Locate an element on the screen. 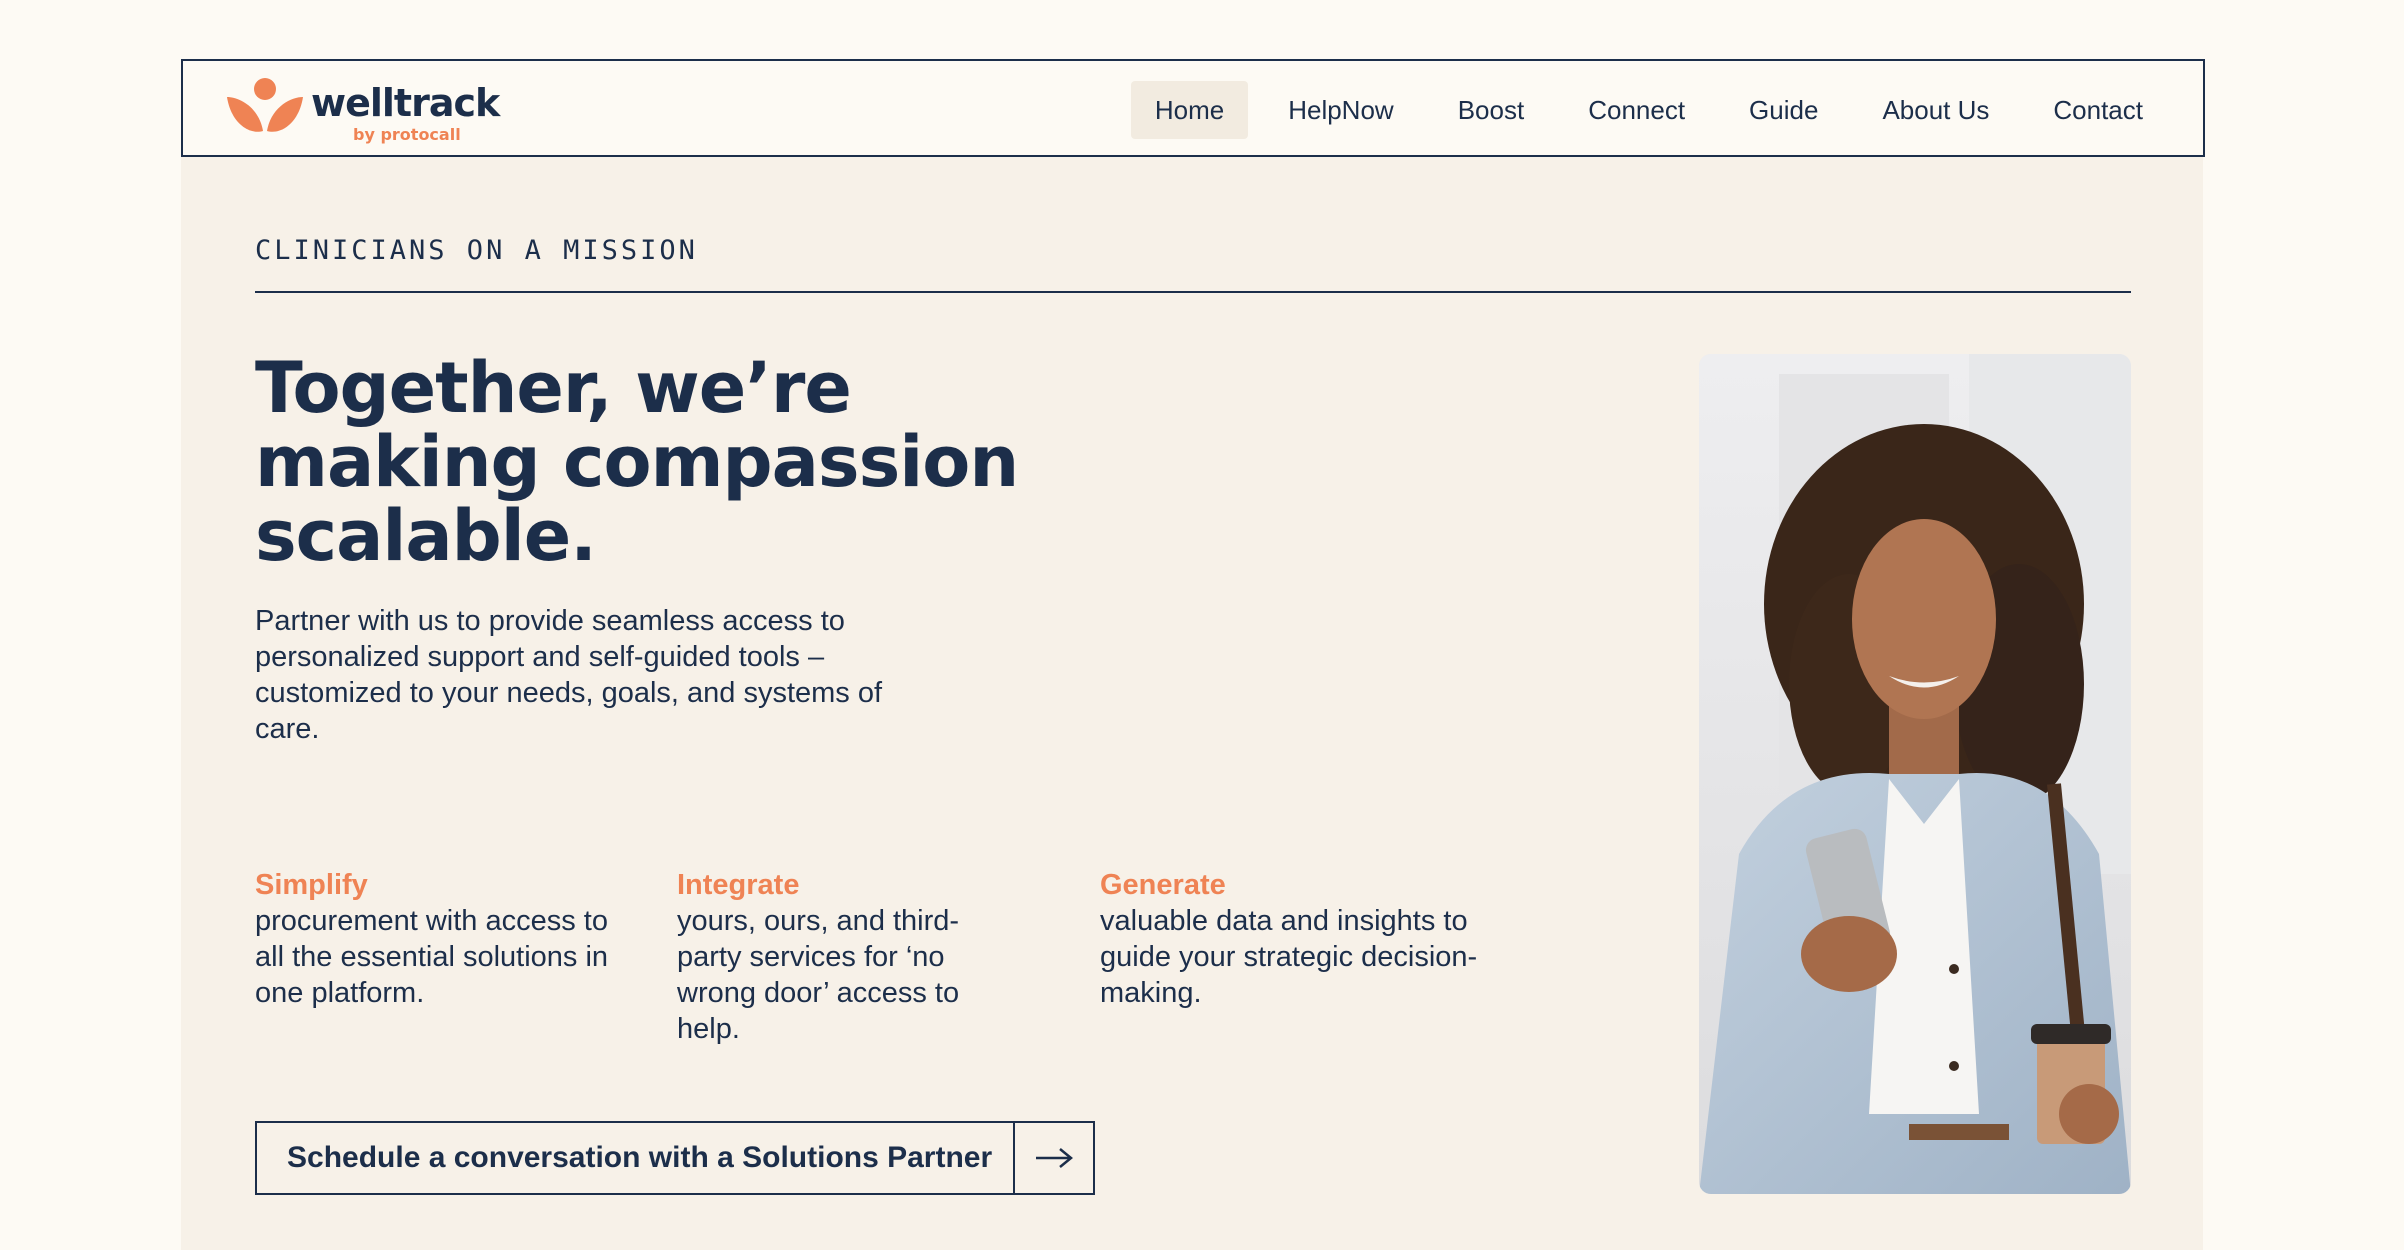 This screenshot has height=1250, width=2404. woman-with-phone-photo is located at coordinates (1915, 774).